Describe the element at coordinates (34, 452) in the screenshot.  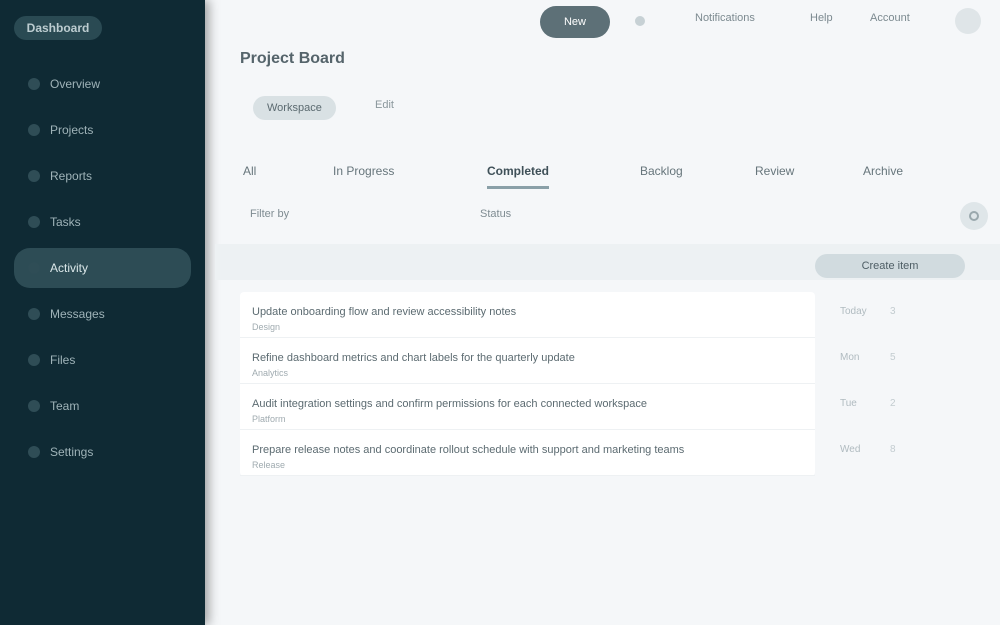
I see `gear-icon` at that location.